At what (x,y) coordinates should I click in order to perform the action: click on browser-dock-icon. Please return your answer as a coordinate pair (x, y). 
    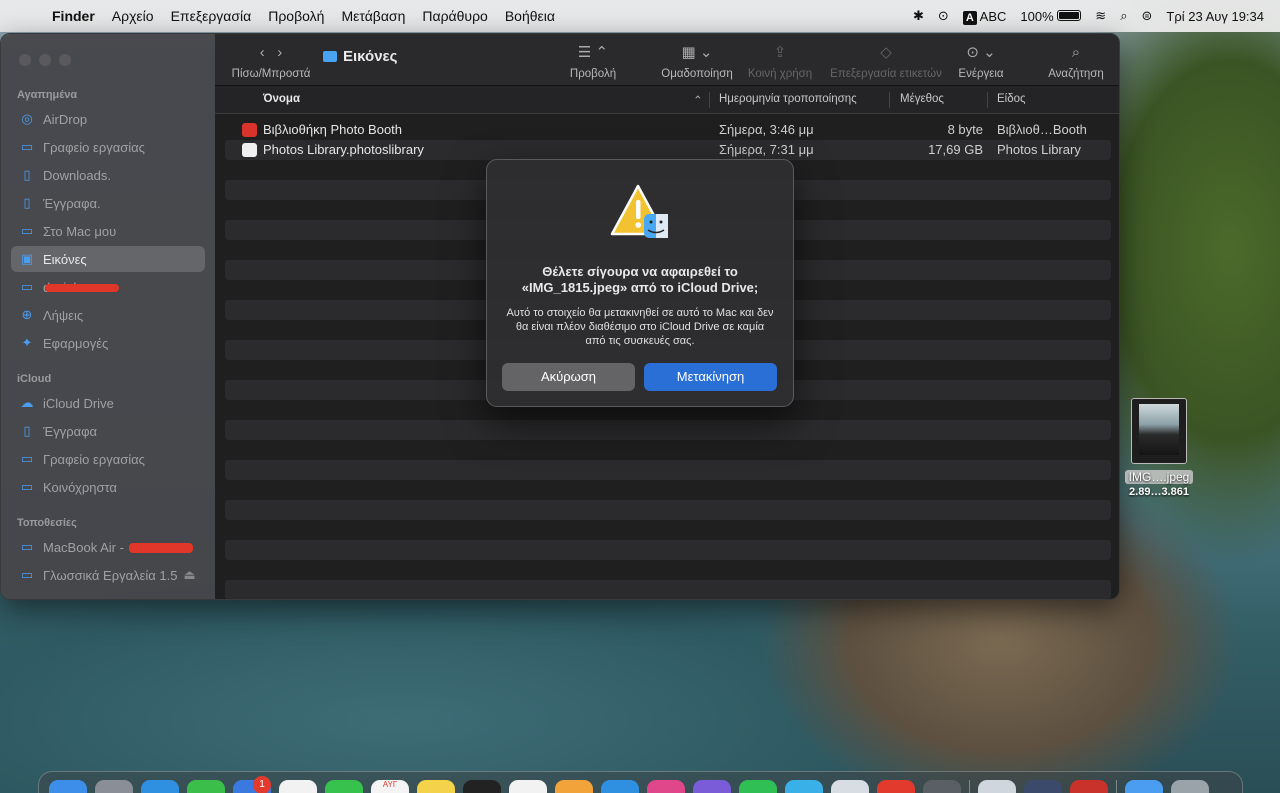
    Looking at the image, I should click on (896, 786).